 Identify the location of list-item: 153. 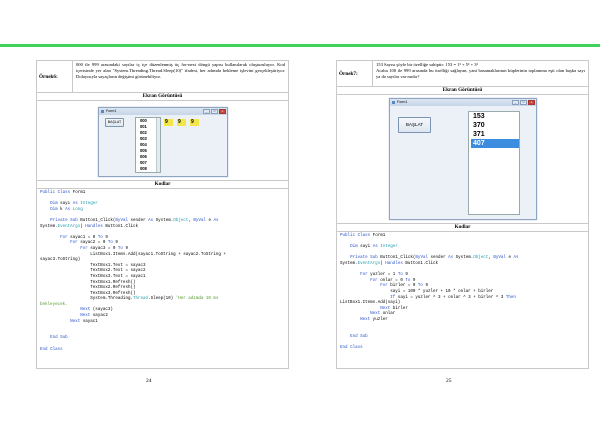
(495, 116).